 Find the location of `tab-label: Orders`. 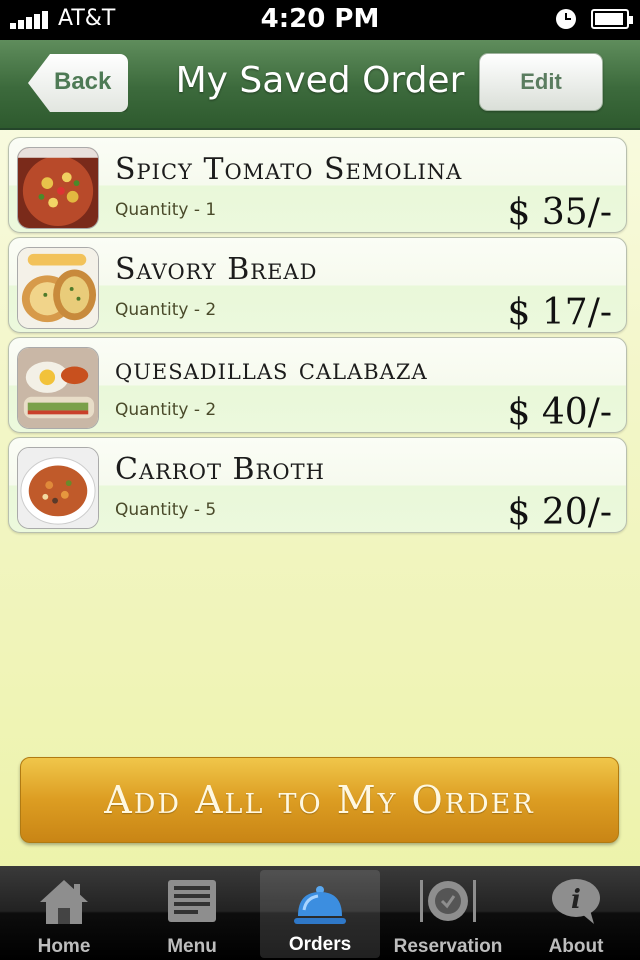

tab-label: Orders is located at coordinates (320, 944).